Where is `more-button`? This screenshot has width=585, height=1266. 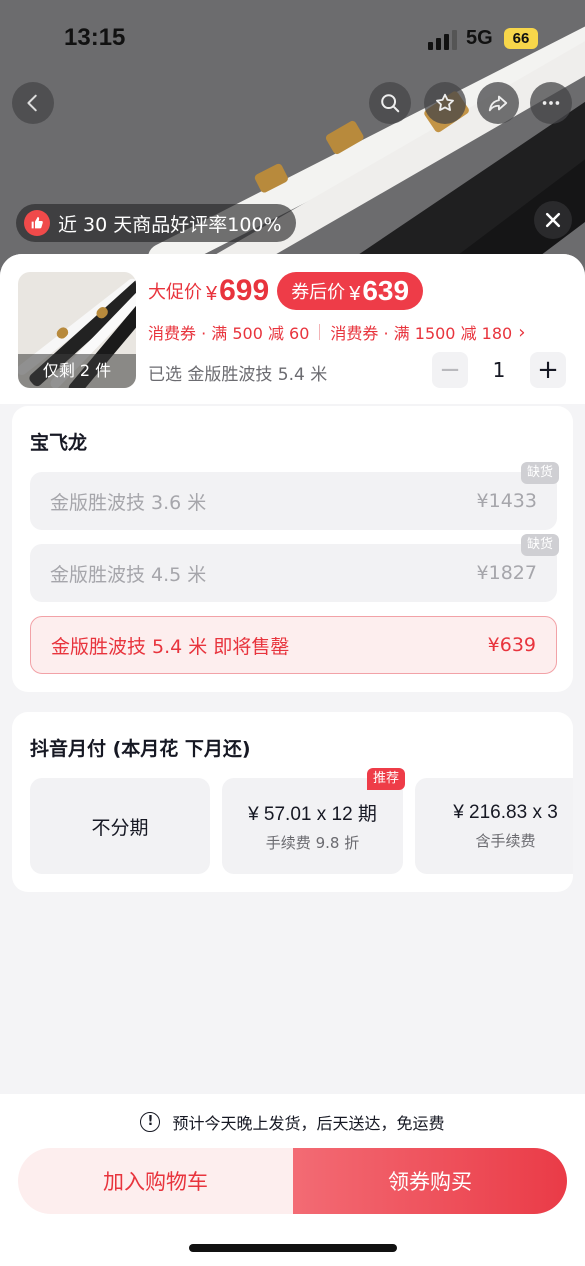 more-button is located at coordinates (551, 103).